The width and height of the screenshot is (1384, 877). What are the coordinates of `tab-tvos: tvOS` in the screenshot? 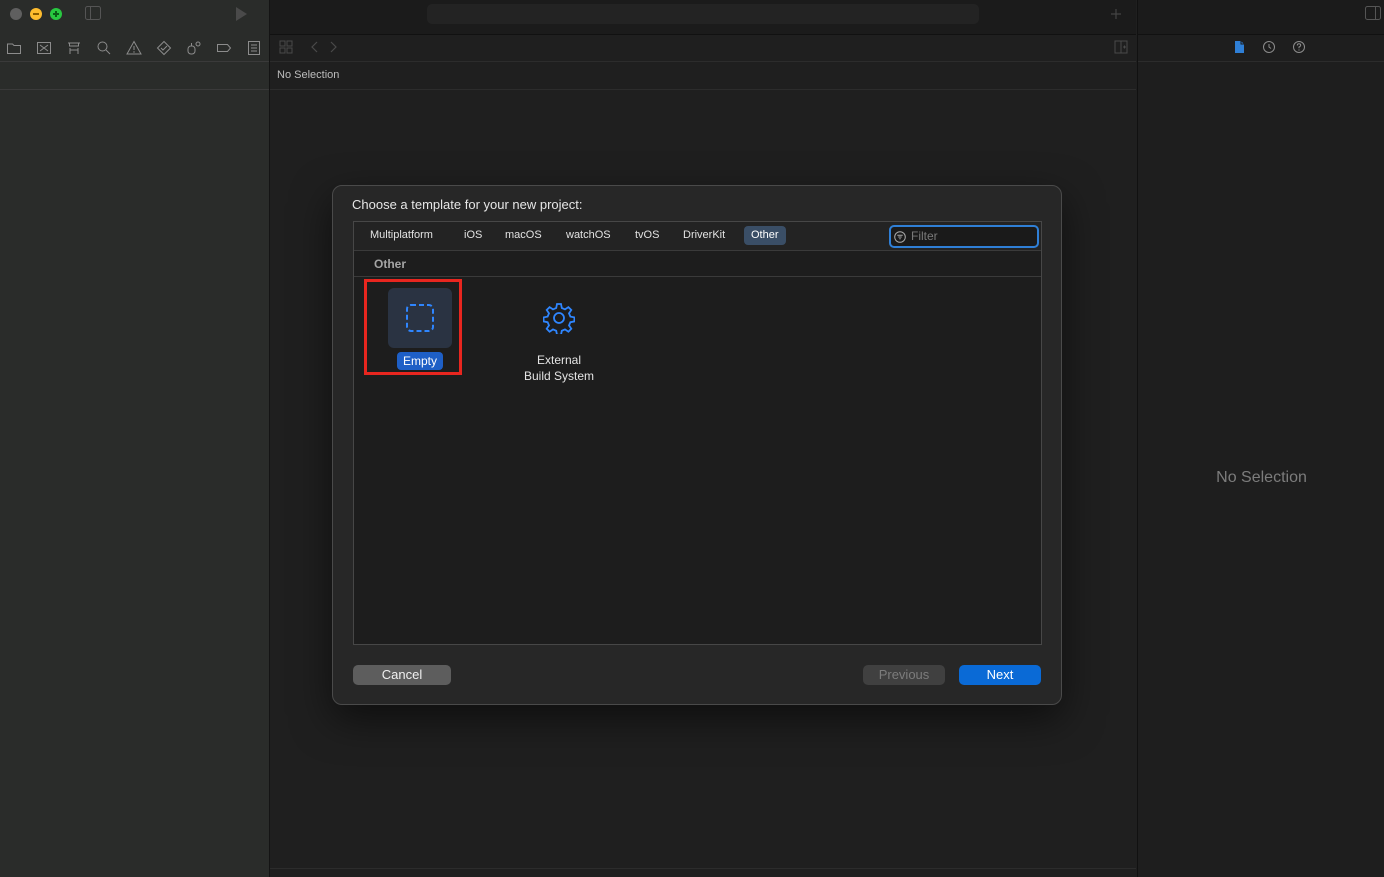 It's located at (647, 235).